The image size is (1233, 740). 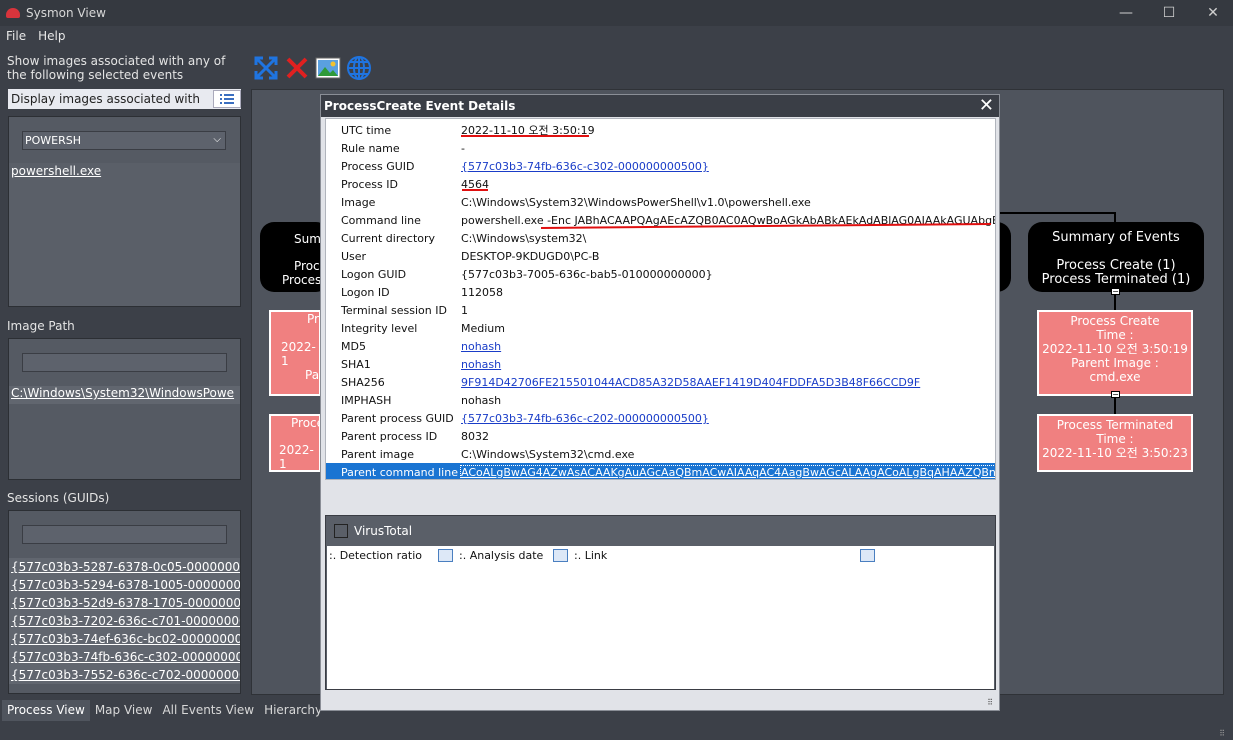 I want to click on detail-value-link: {577c03b3-74fb-636c-c302-000000000500}, so click(x=728, y=166).